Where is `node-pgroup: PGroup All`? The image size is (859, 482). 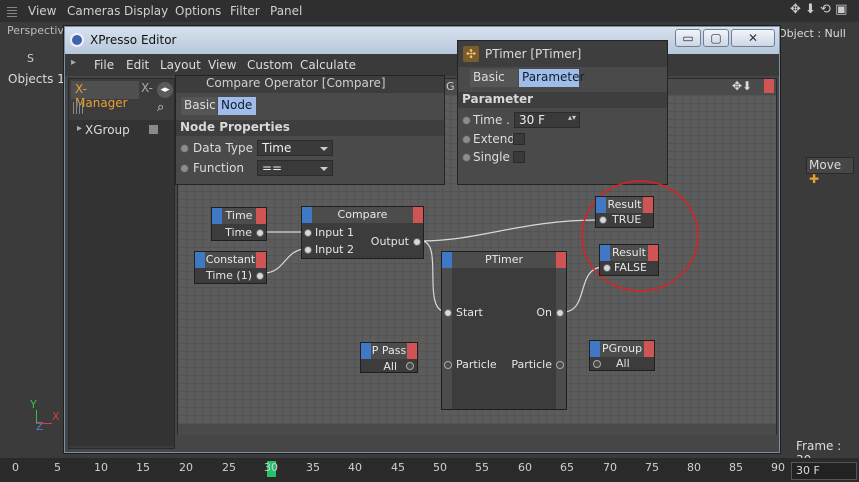 node-pgroup: PGroup All is located at coordinates (622, 355).